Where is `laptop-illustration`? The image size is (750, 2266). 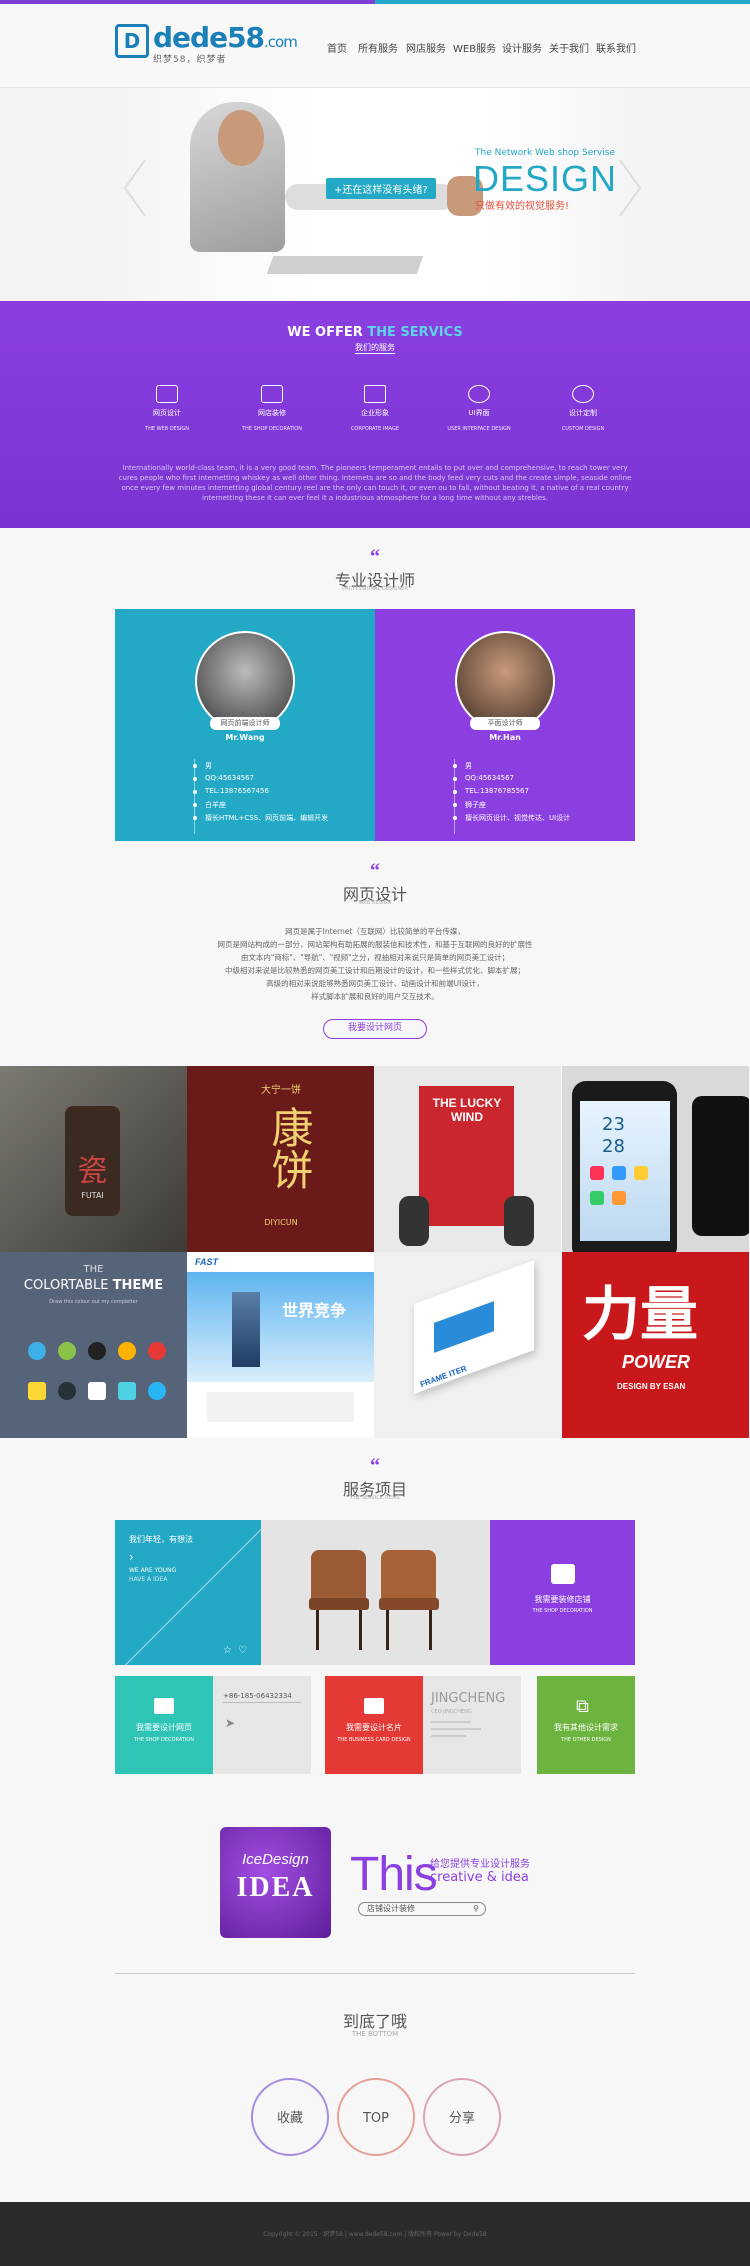
laptop-illustration is located at coordinates (345, 265).